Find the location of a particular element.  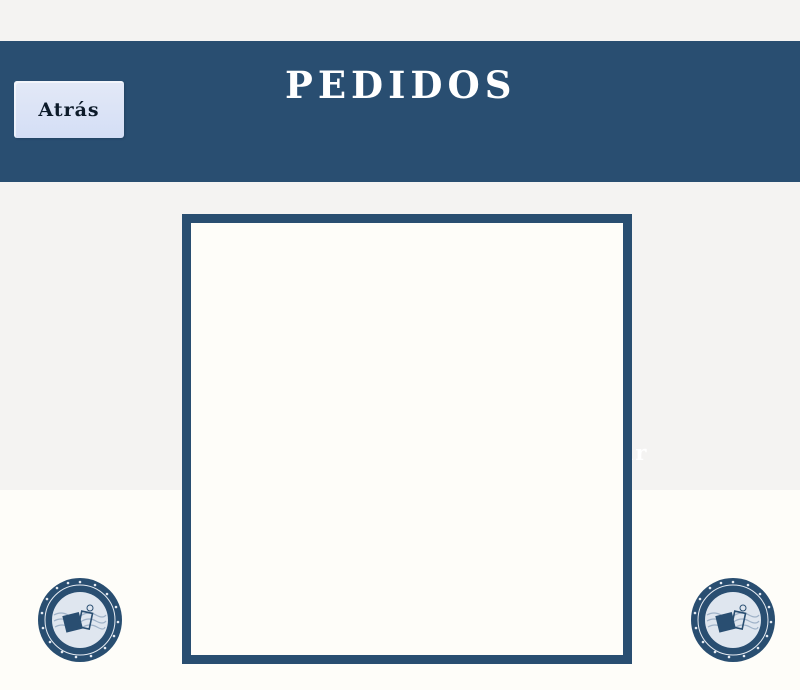

lentti-logo-right is located at coordinates (733, 620).